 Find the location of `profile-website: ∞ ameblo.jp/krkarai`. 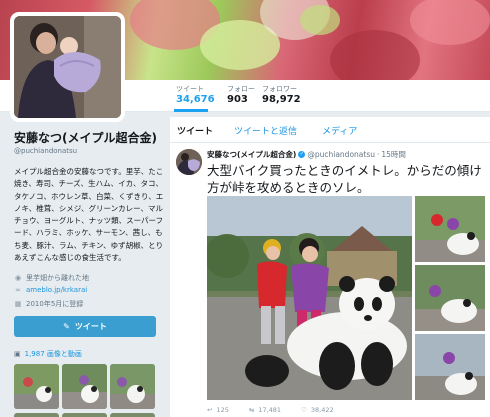

profile-website: ∞ ameblo.jp/krkarai is located at coordinates (50, 290).